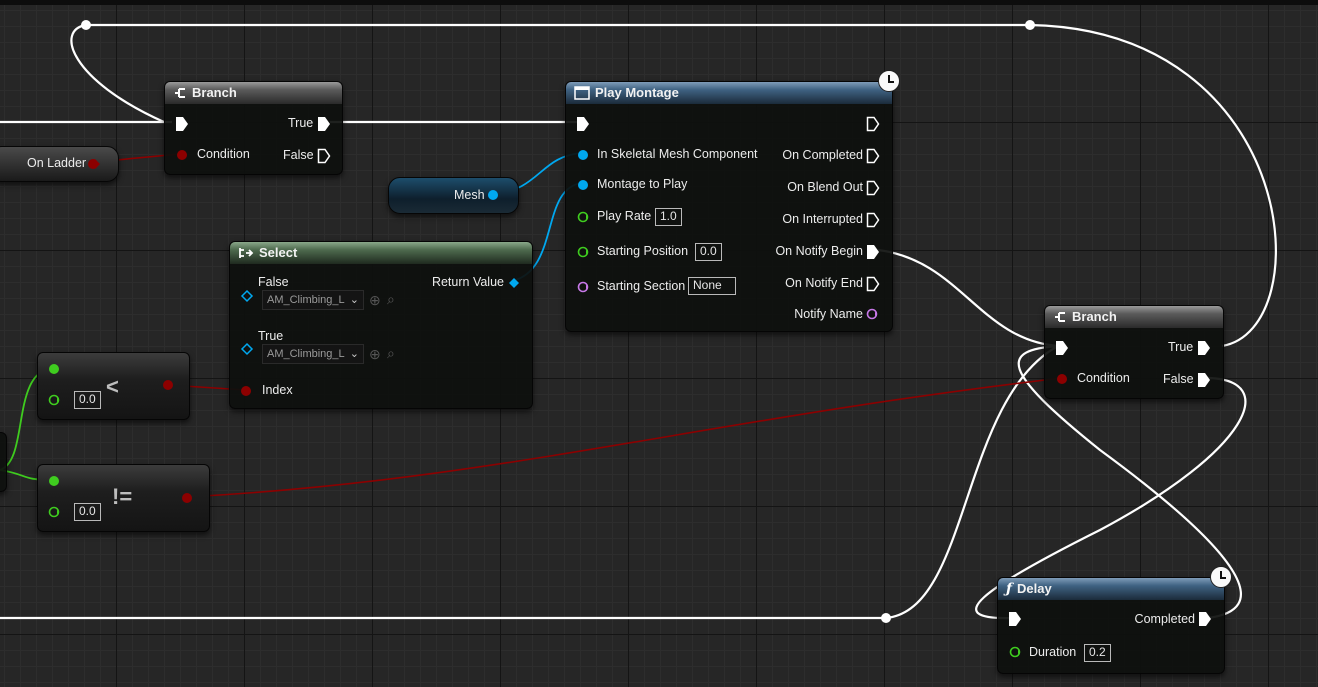  What do you see at coordinates (94, 164) in the screenshot?
I see `on-ladder-output-pin` at bounding box center [94, 164].